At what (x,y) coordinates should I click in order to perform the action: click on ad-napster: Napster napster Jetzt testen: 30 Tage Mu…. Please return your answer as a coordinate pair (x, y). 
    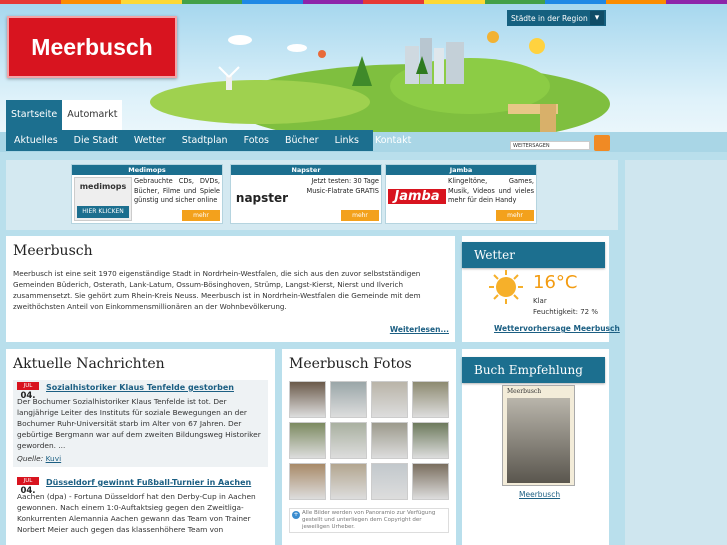
    Looking at the image, I should click on (306, 194).